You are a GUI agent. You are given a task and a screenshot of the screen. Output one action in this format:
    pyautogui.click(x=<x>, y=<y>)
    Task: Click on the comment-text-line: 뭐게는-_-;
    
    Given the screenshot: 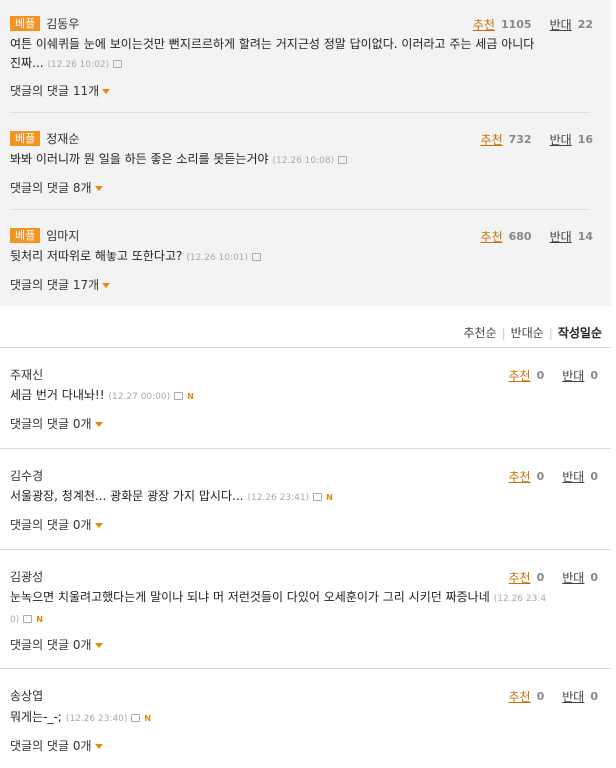 What is the action you would take?
    pyautogui.click(x=36, y=717)
    